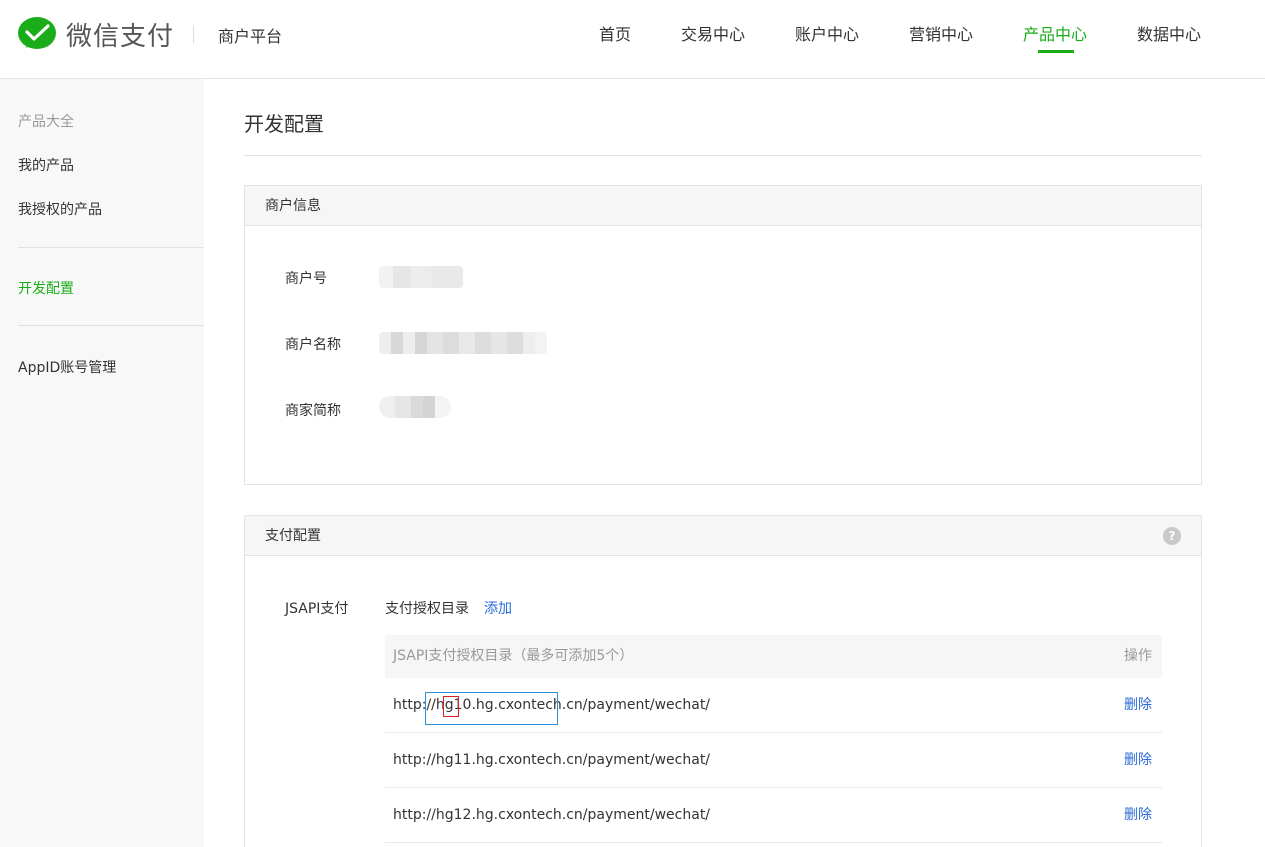 This screenshot has width=1265, height=847. Describe the element at coordinates (317, 609) in the screenshot. I see `jsapi-pay-label: JSAPI支付` at that location.